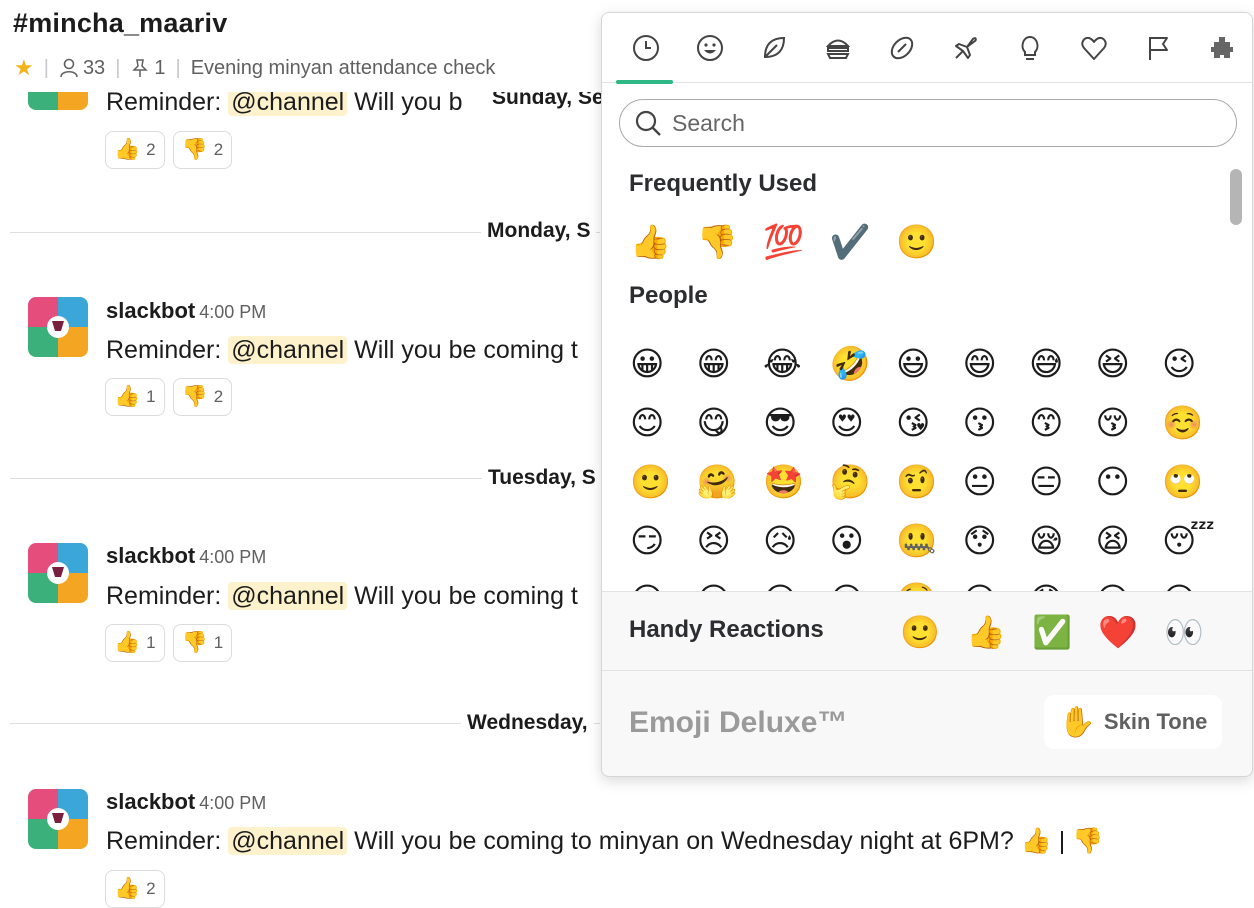 The width and height of the screenshot is (1254, 908). What do you see at coordinates (794, 363) in the screenshot?
I see `emoji-button: 😂` at bounding box center [794, 363].